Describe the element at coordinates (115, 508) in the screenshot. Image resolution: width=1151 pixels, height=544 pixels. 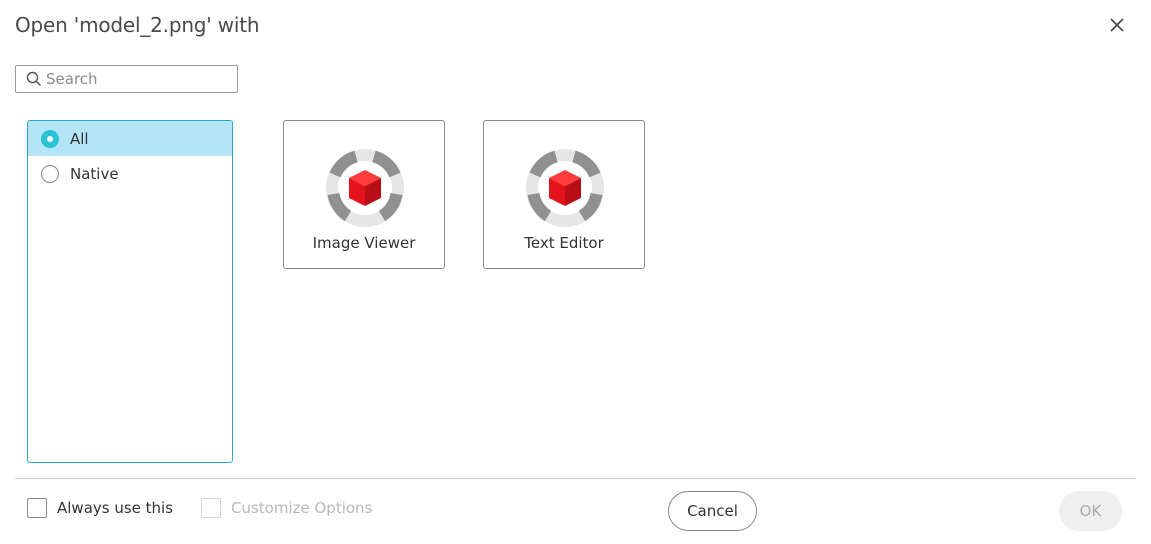
I see `always-use-label: Always use this` at that location.